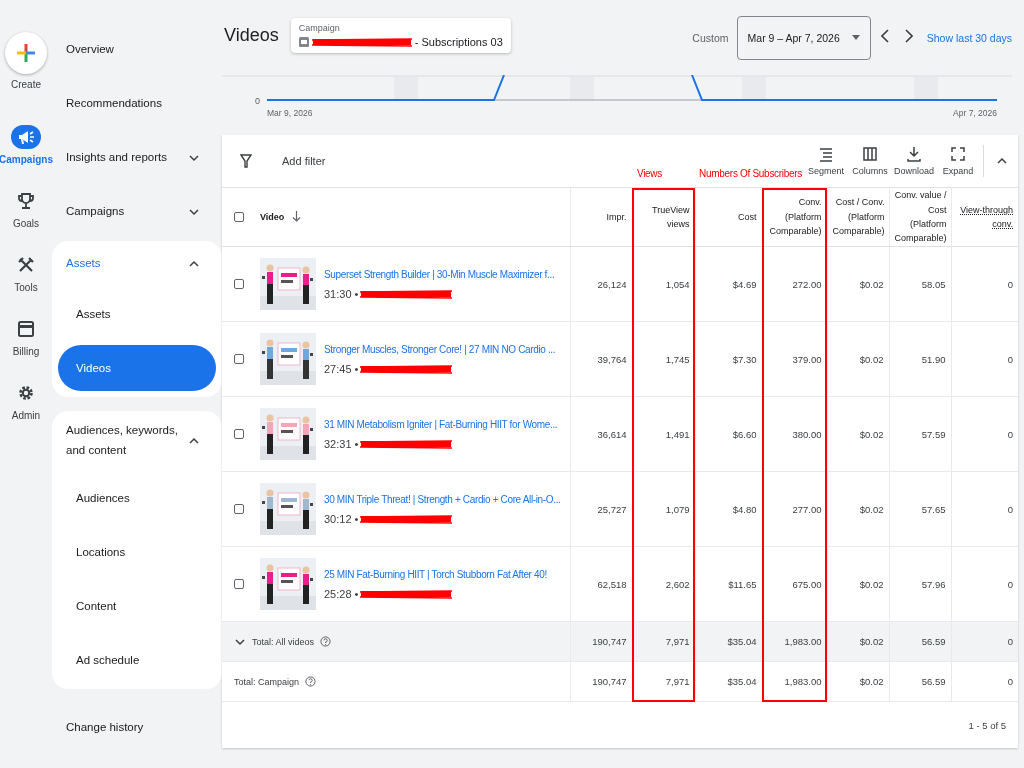 Image resolution: width=1024 pixels, height=768 pixels. Describe the element at coordinates (958, 154) in the screenshot. I see `expand-icon` at that location.